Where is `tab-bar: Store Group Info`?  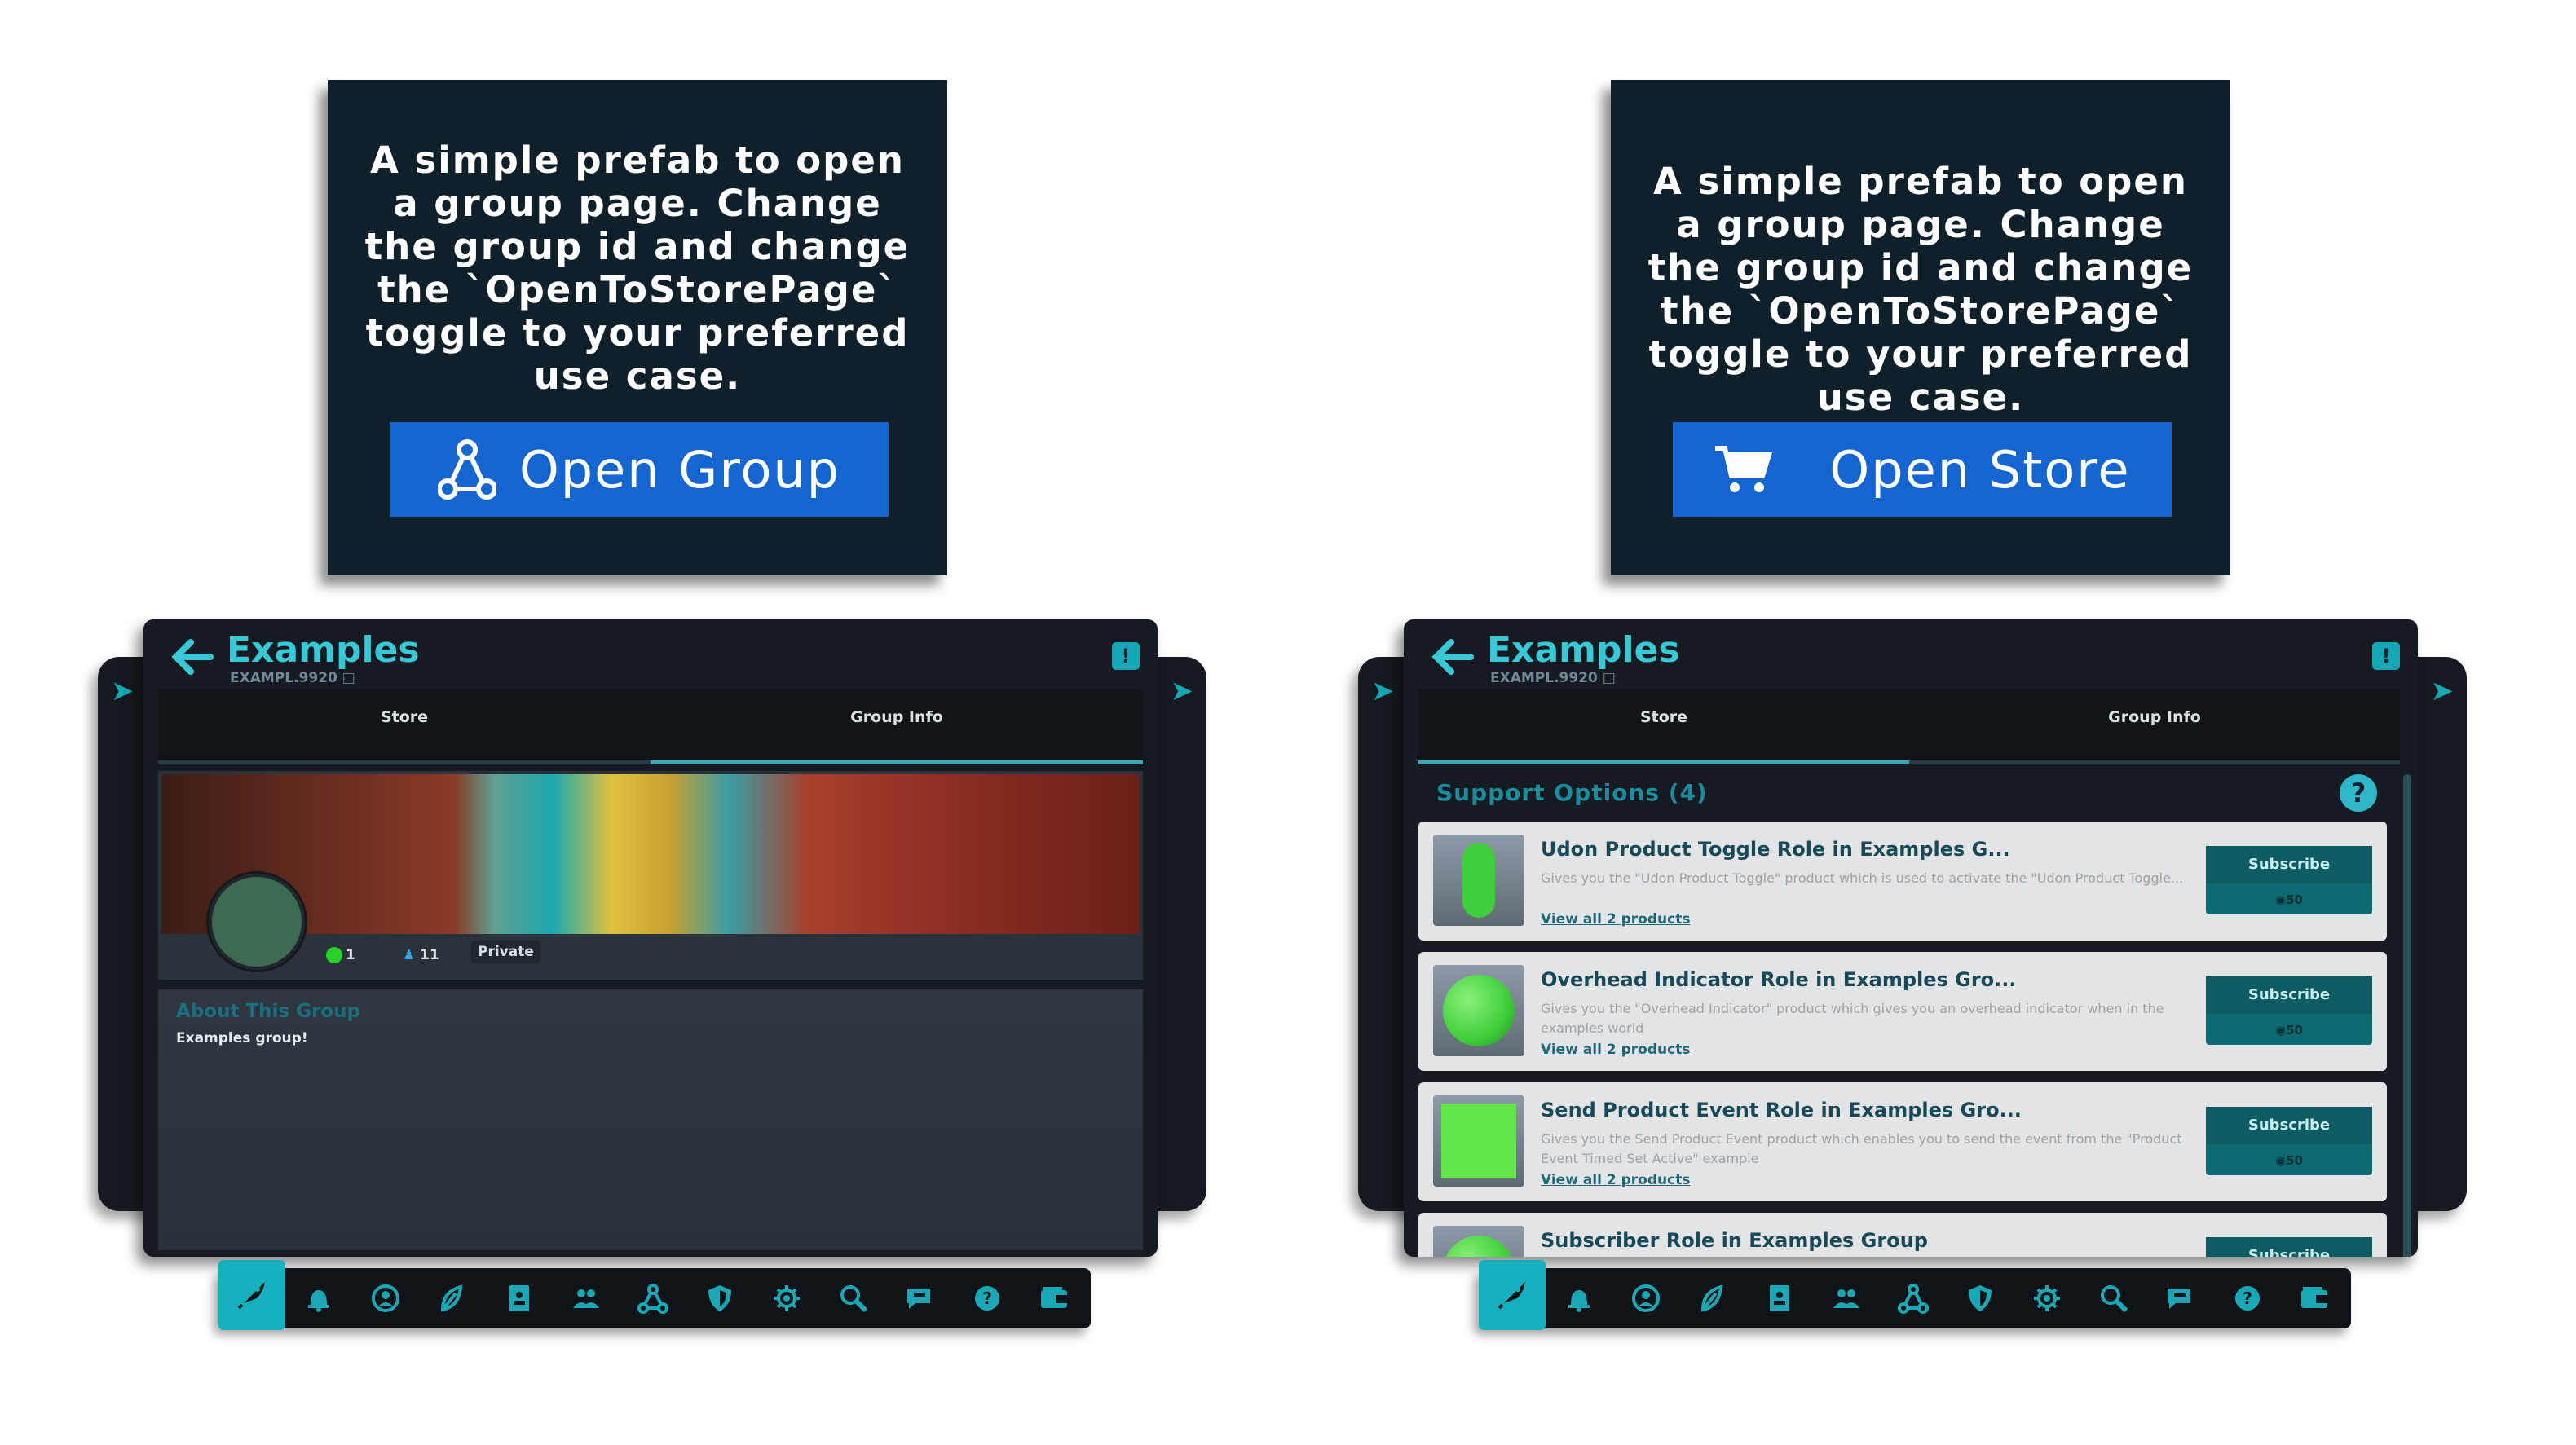 tab-bar: Store Group Info is located at coordinates (650, 726).